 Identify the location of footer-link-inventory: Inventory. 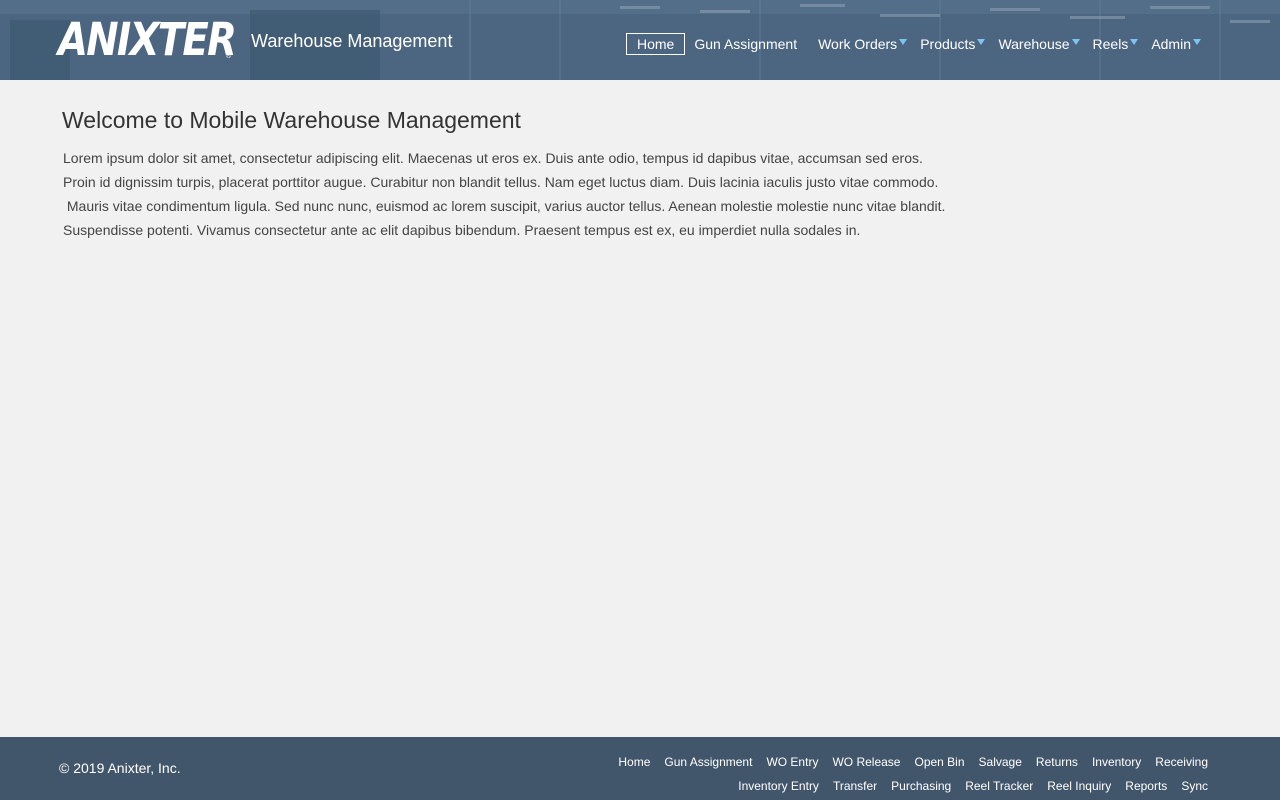
(1116, 762).